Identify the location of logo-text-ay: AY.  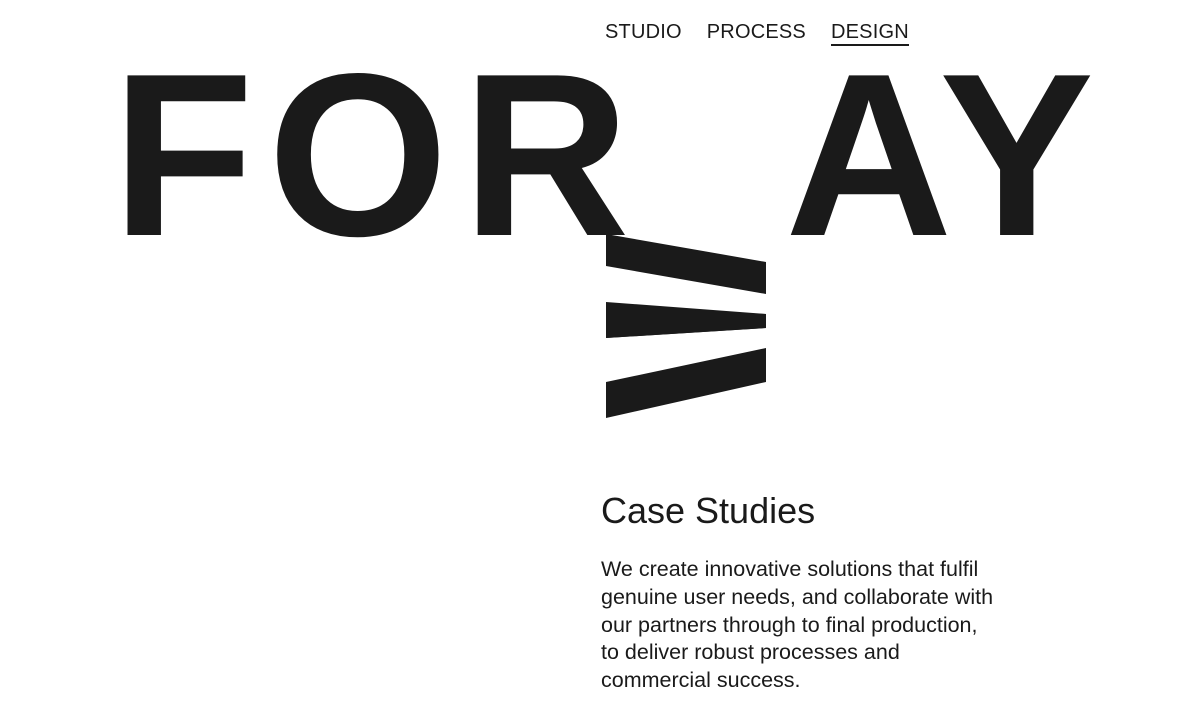
(943, 155).